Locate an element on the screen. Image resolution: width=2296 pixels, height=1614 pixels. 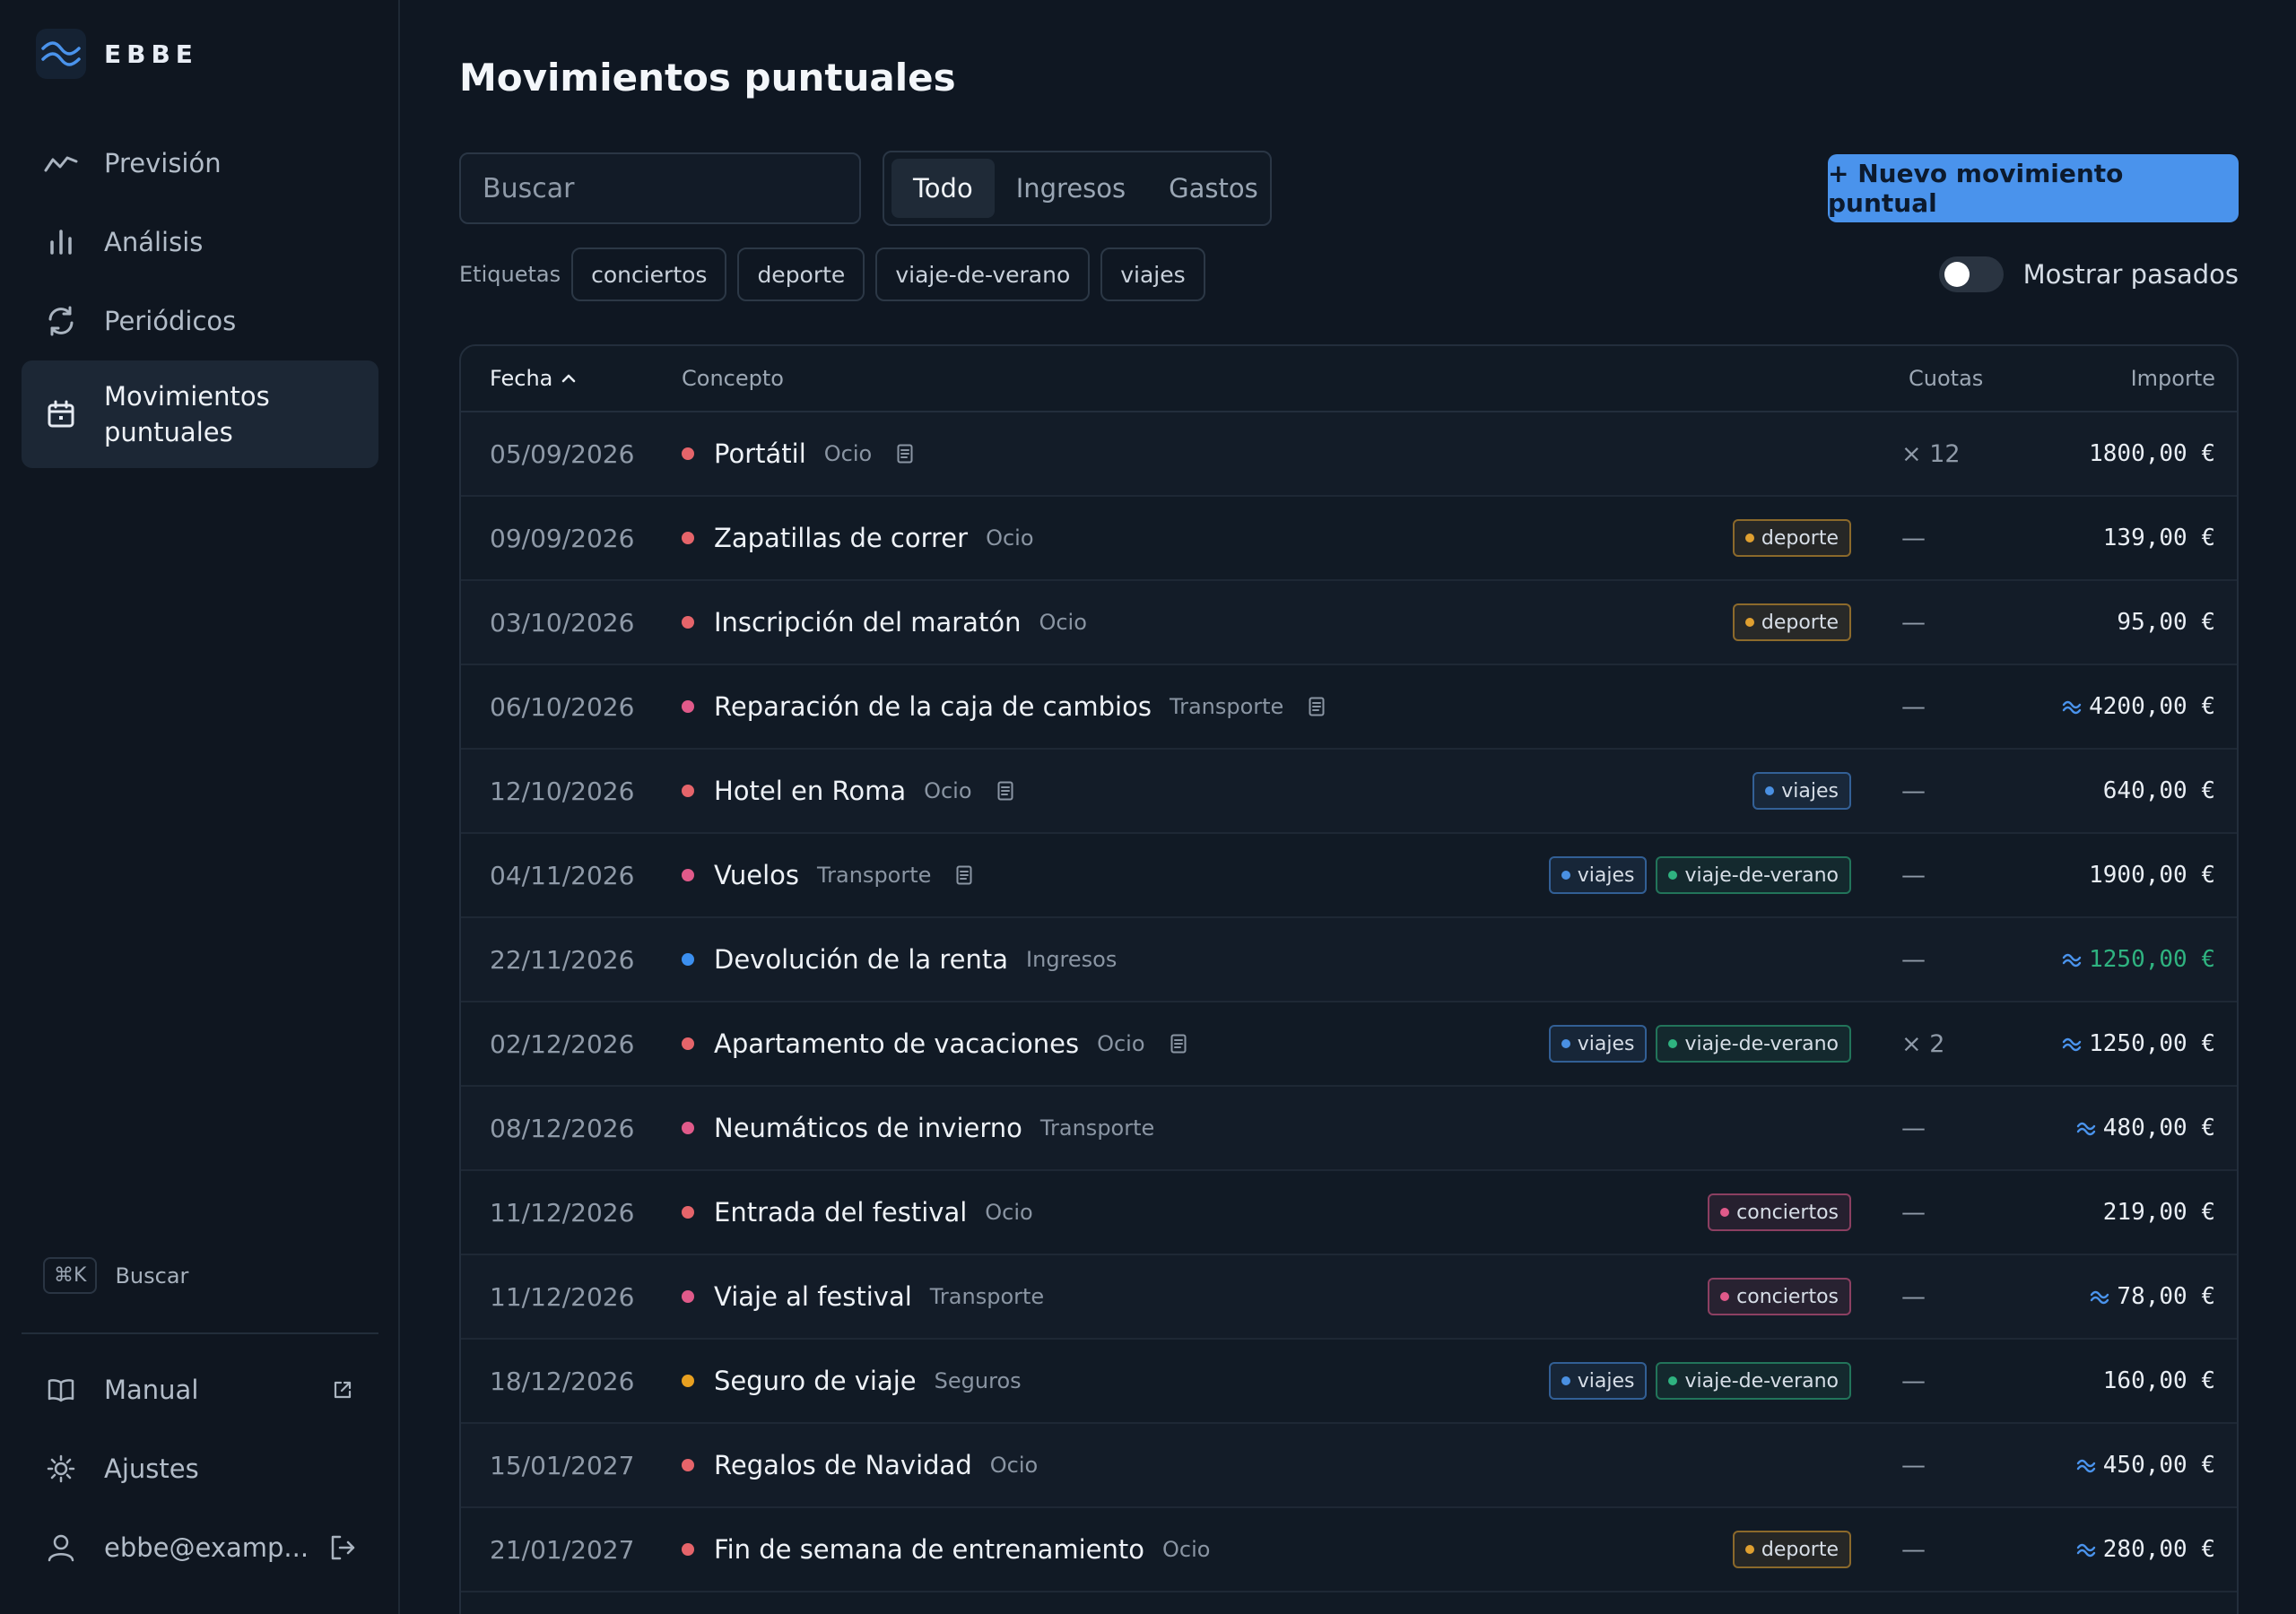
nav-item-prevision: Previsión is located at coordinates (200, 163).